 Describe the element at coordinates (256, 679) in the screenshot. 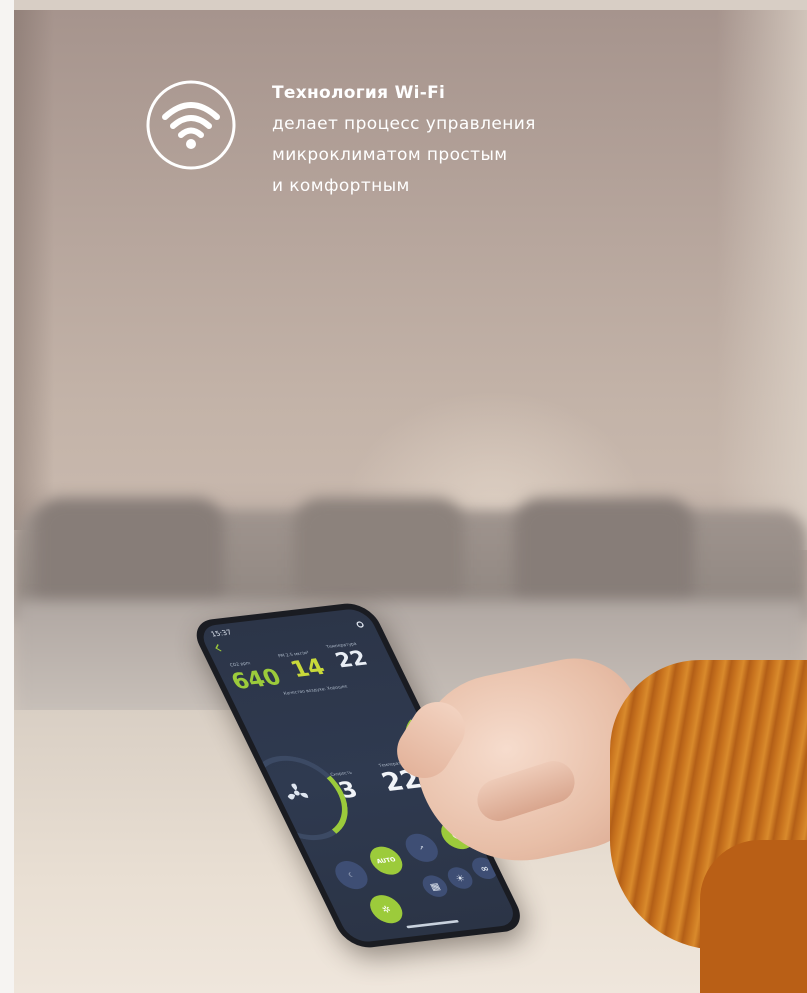

I see `co2-value: 640` at that location.